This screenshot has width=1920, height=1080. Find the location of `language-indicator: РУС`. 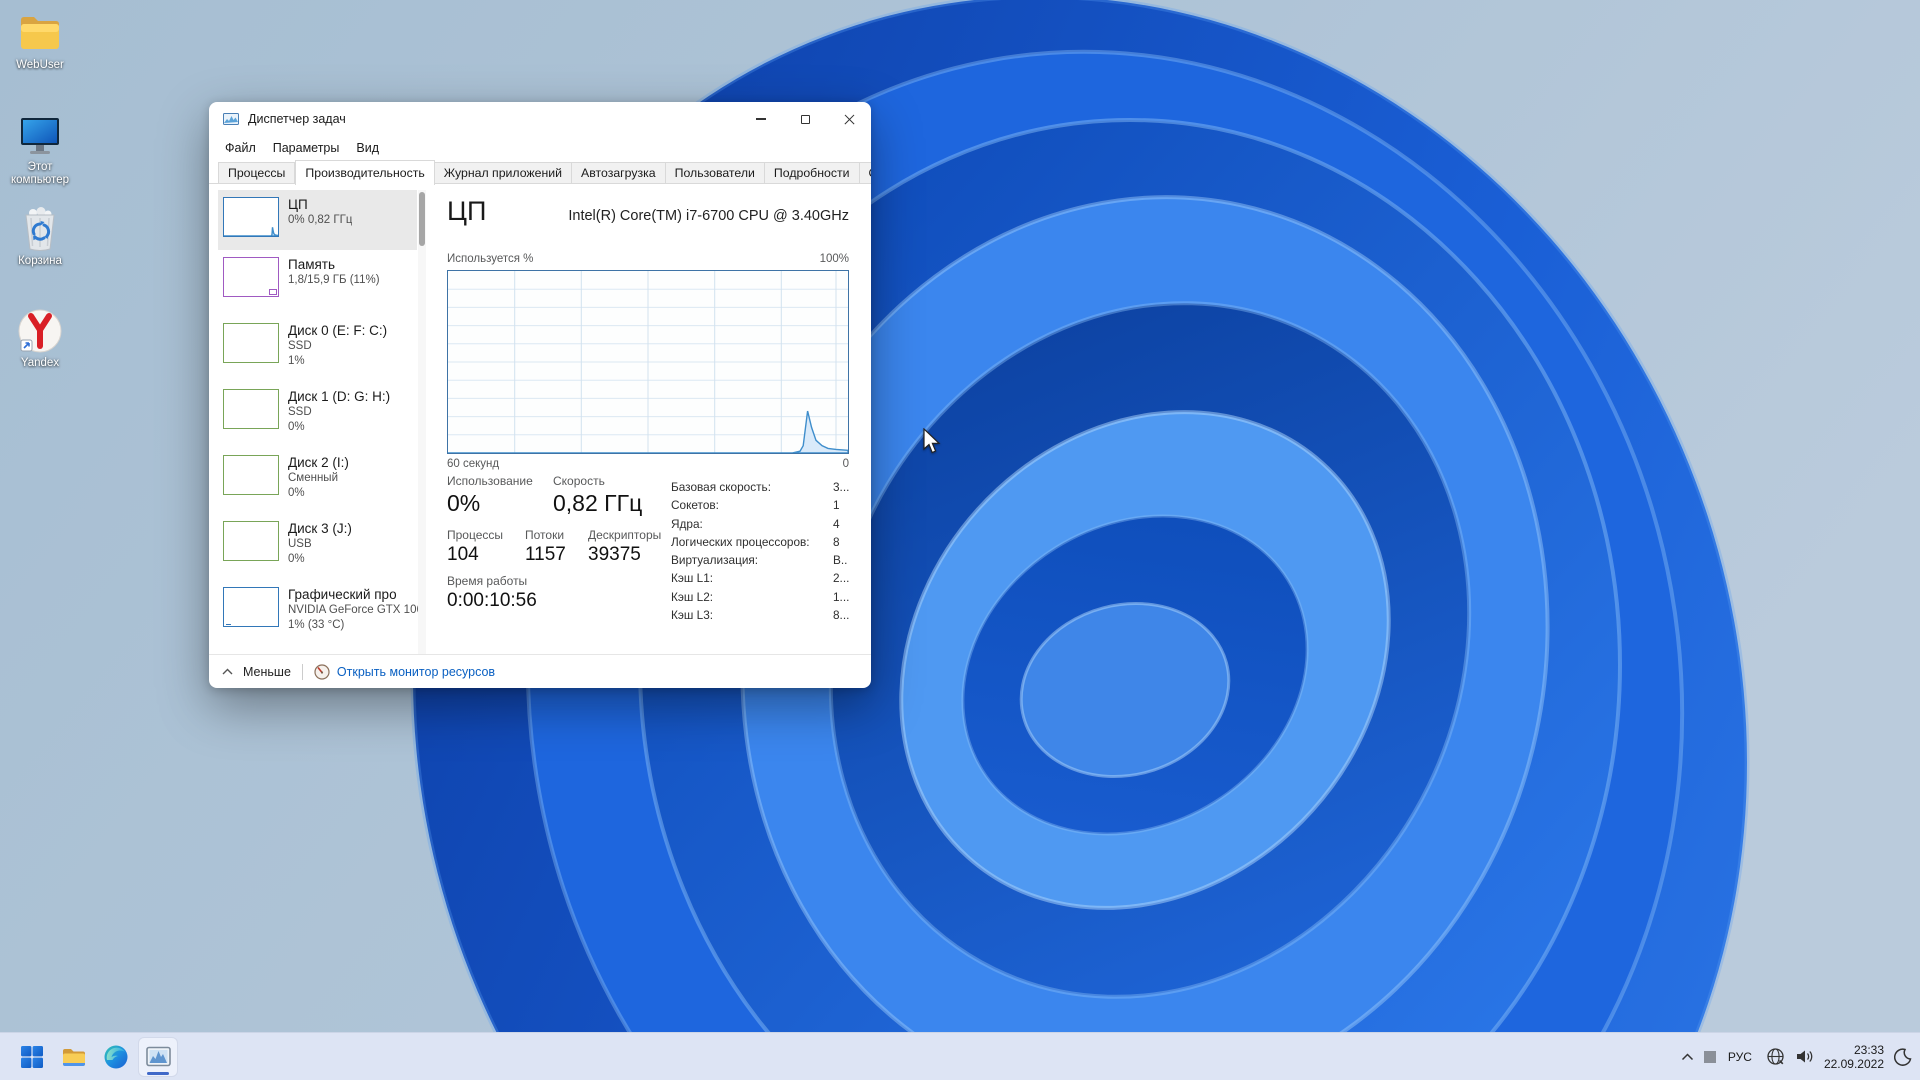

language-indicator: РУС is located at coordinates (1740, 1057).